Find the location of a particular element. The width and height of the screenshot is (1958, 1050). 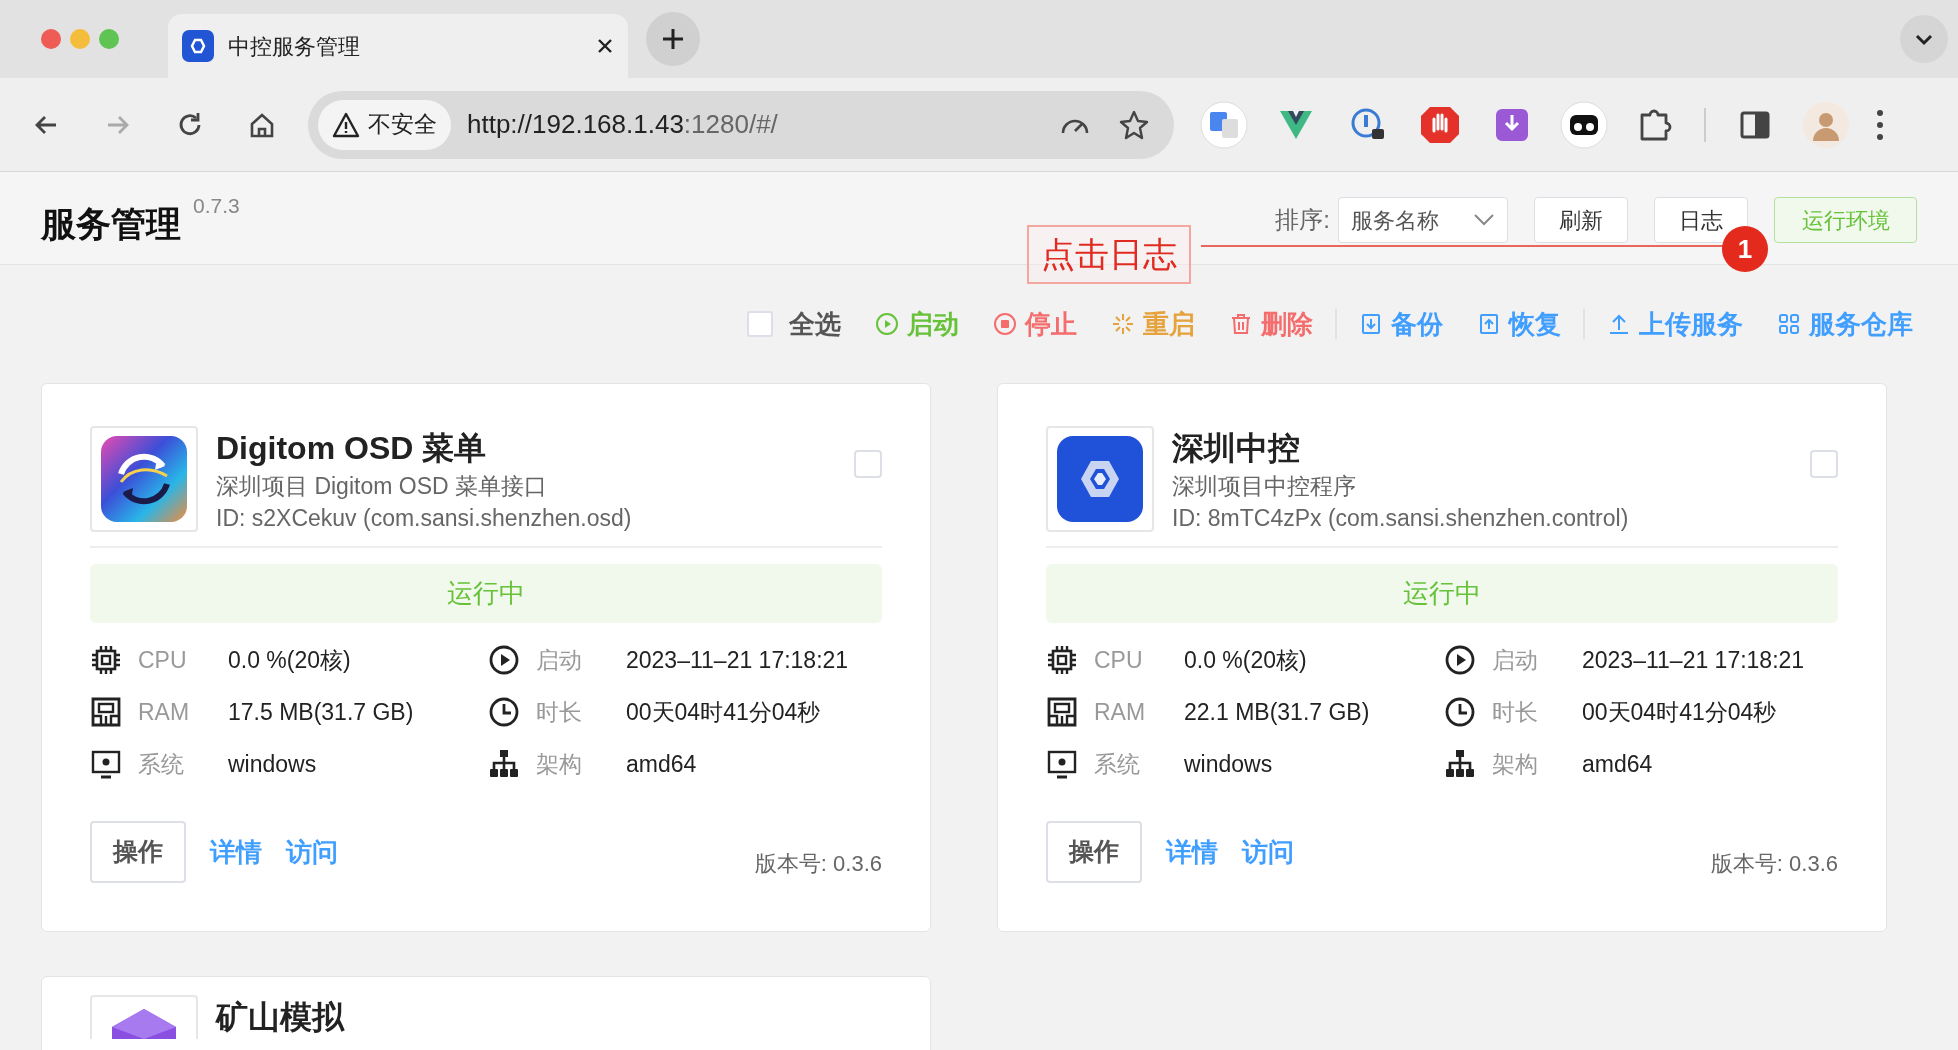

select-all-label: 全选 is located at coordinates (815, 324).